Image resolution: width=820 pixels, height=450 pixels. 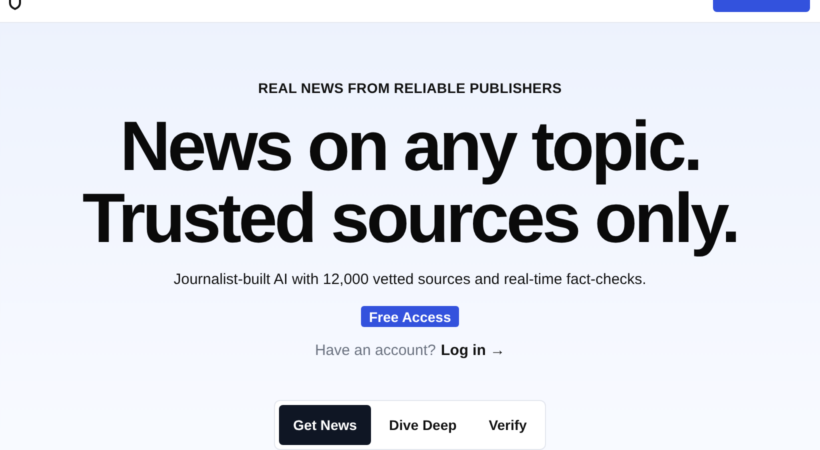 What do you see at coordinates (410, 279) in the screenshot?
I see `subtitle: Journalist-built AI with 12,000 vetted sources and real-time fact-checks.` at bounding box center [410, 279].